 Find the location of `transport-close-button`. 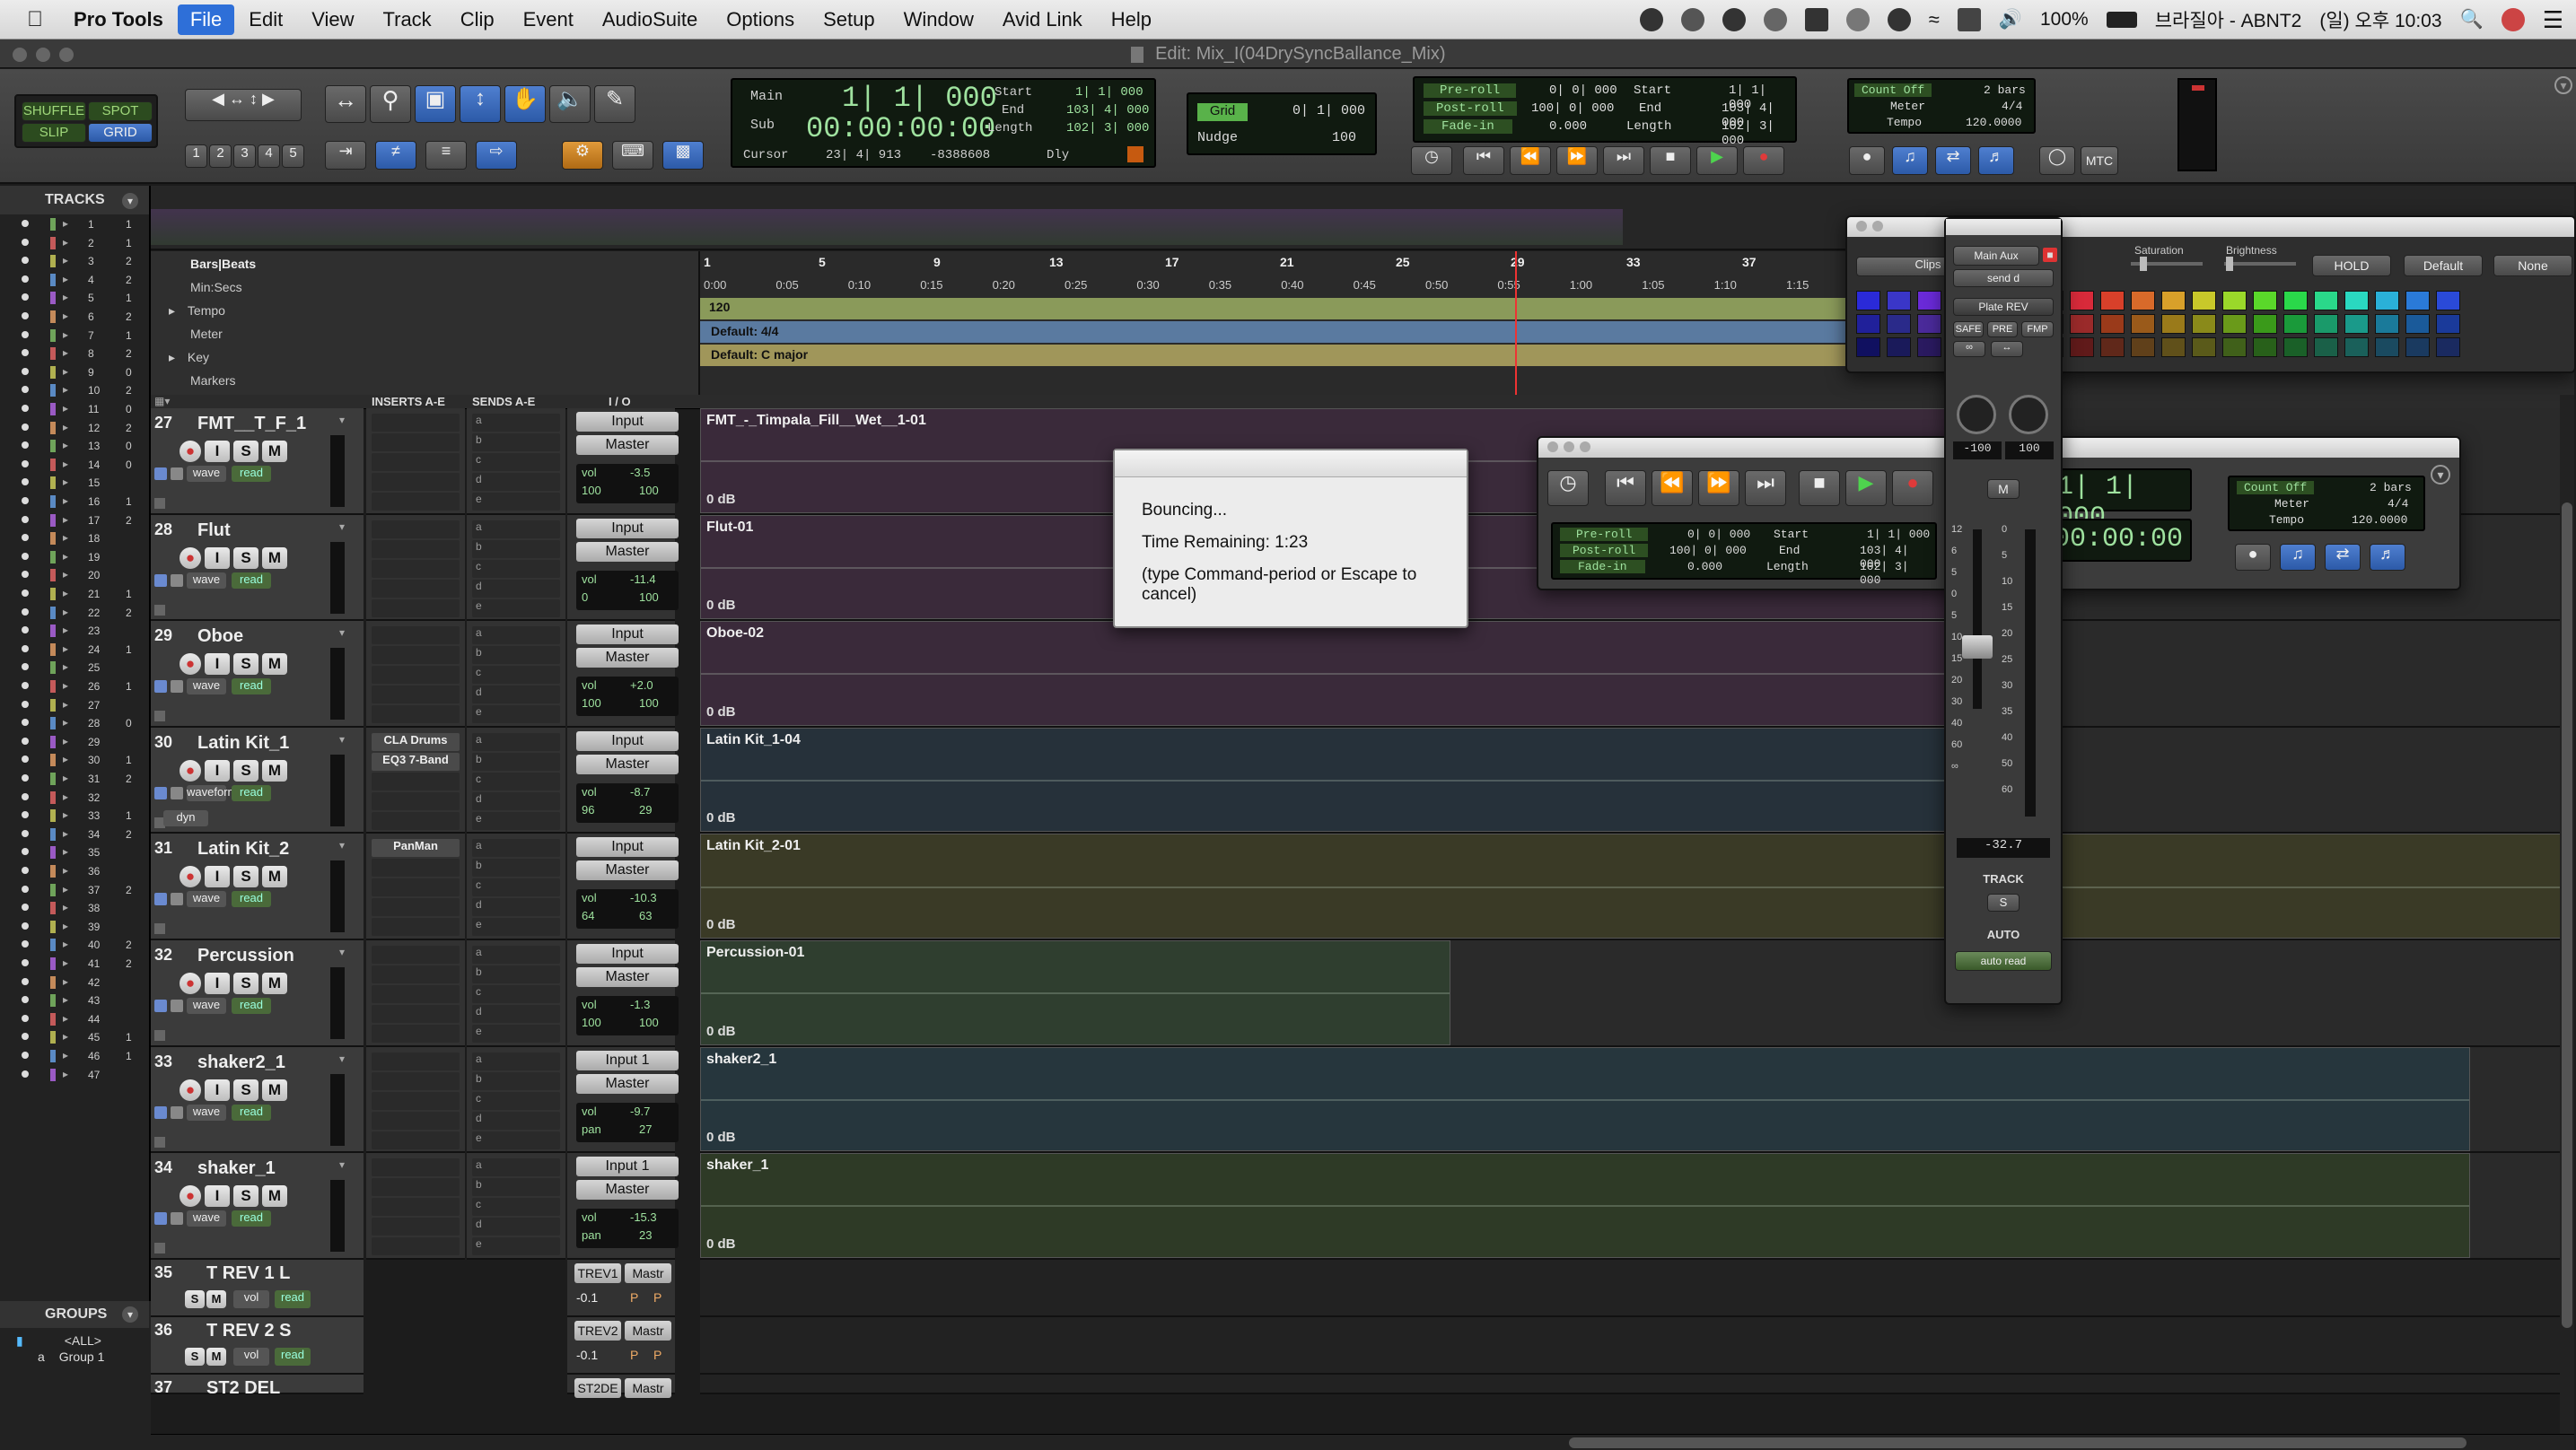

transport-close-button is located at coordinates (1552, 446).